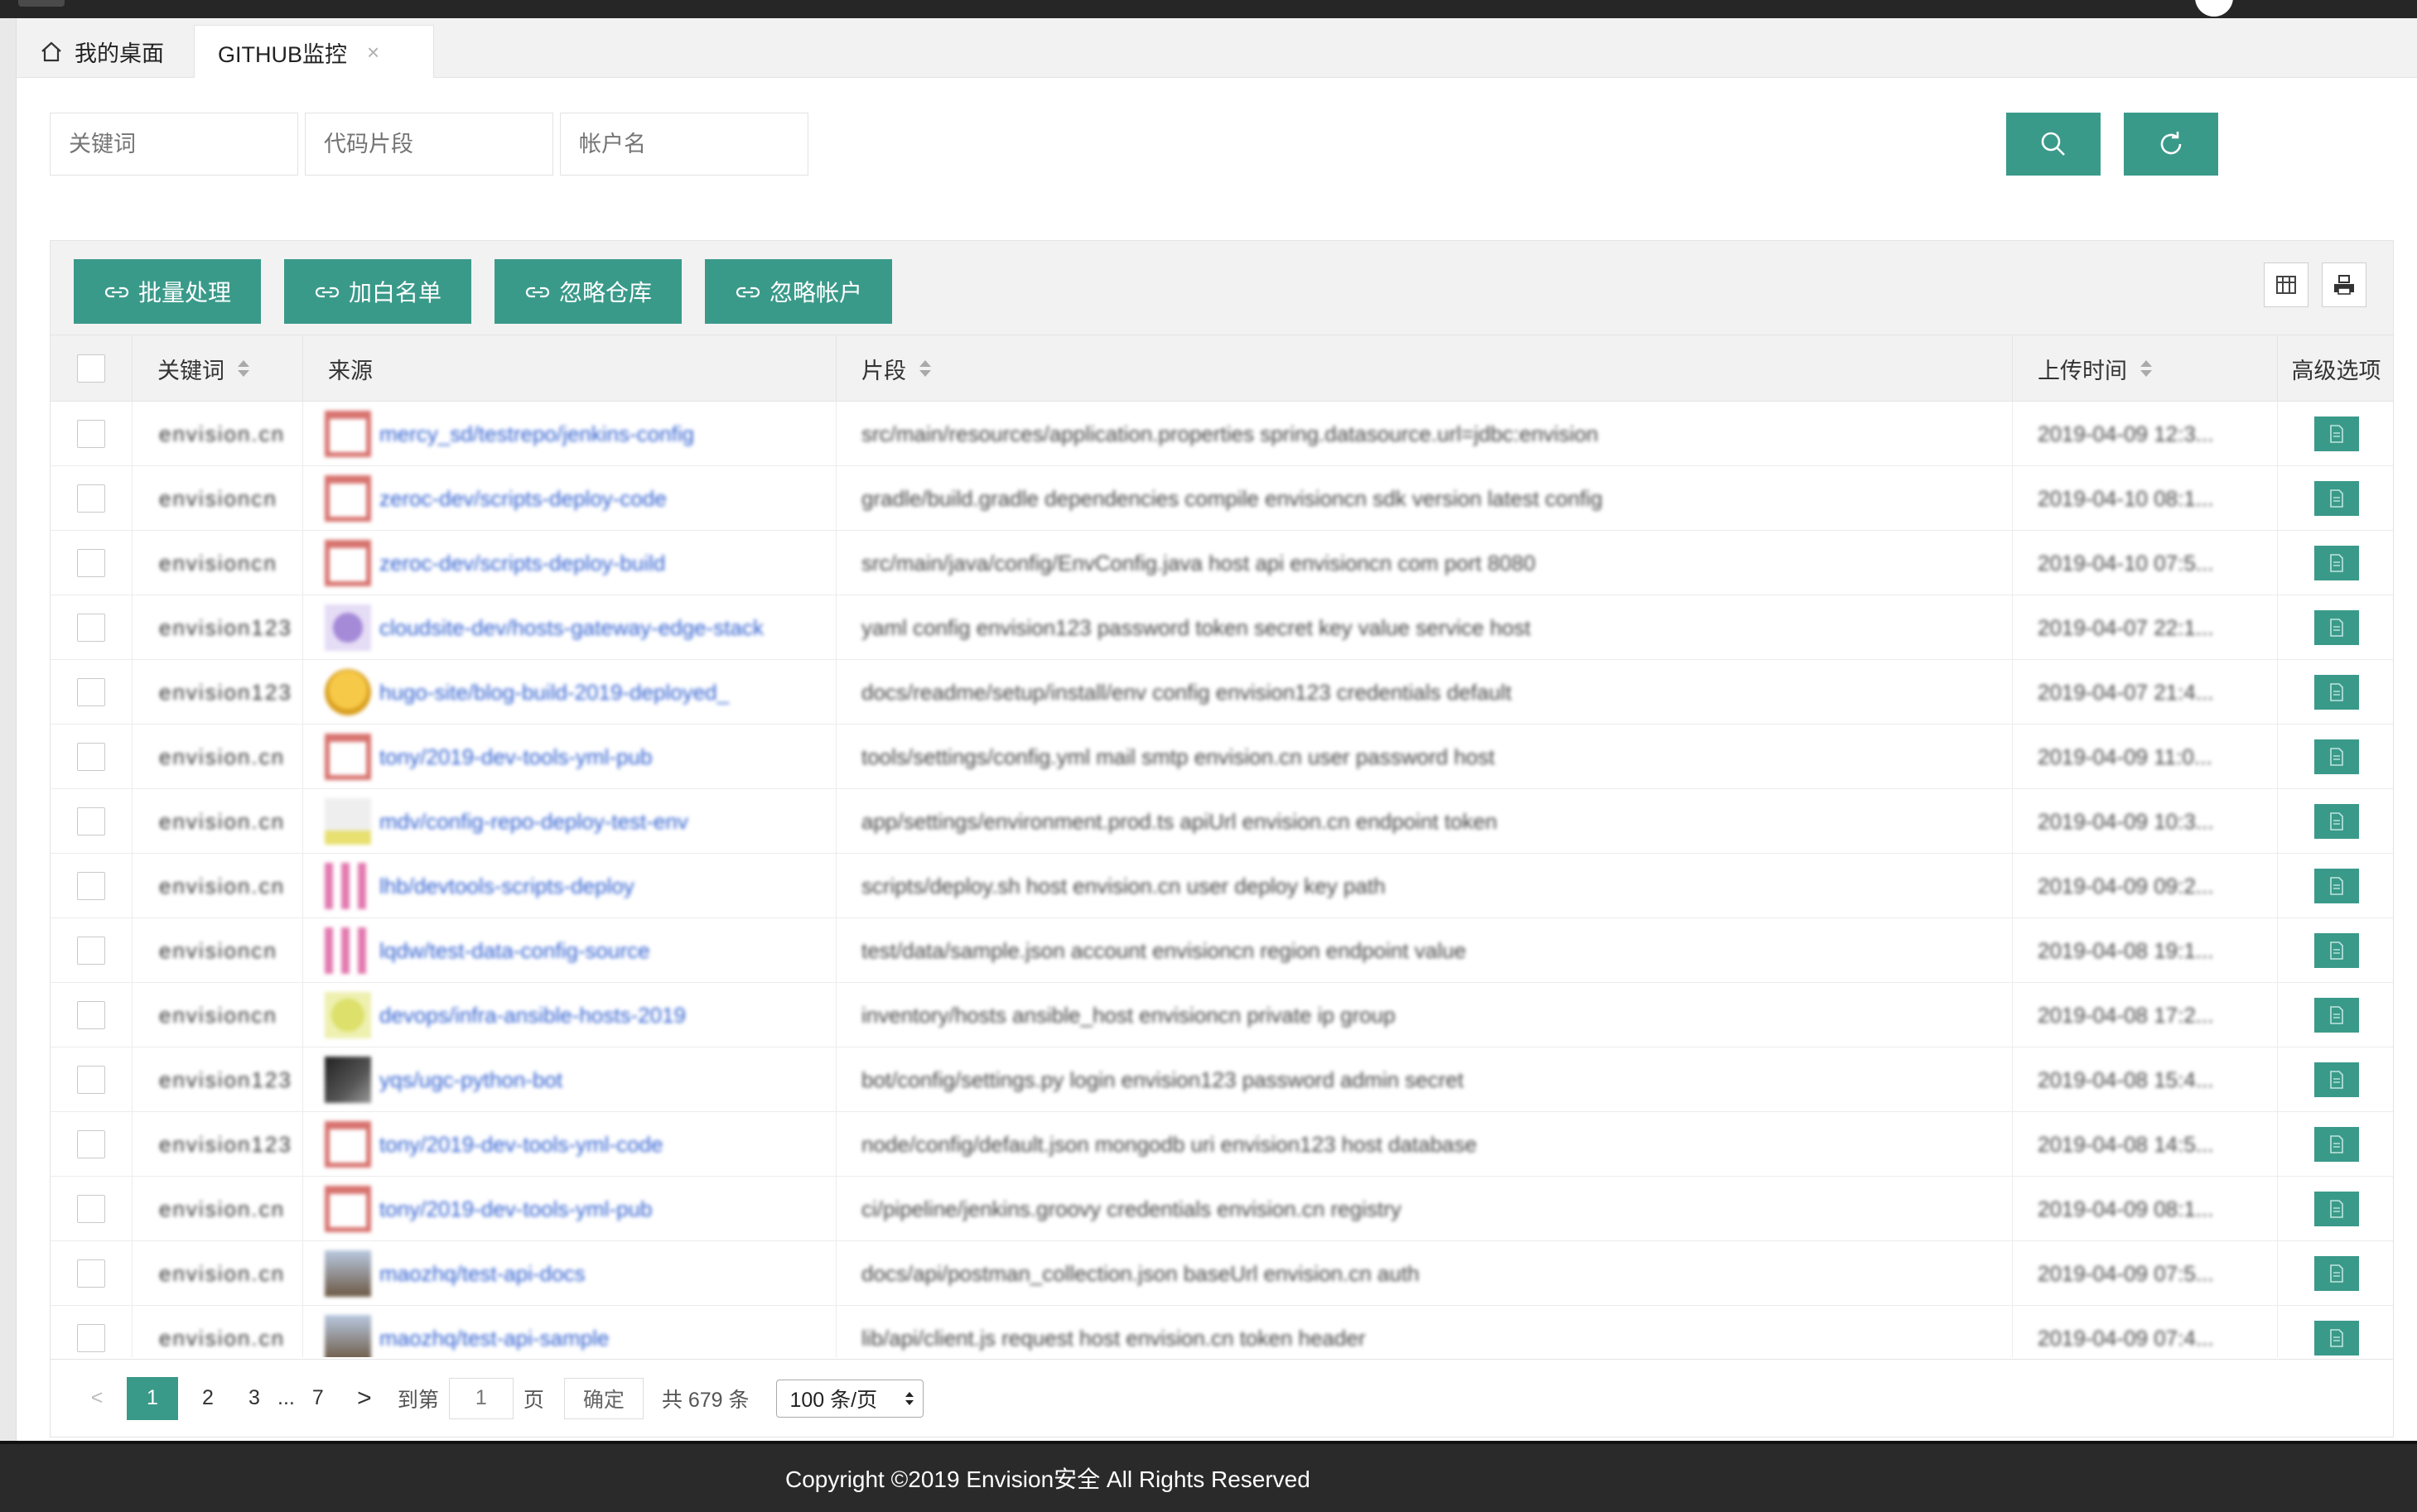  Describe the element at coordinates (429, 144) in the screenshot. I see `code-snippet-input` at that location.